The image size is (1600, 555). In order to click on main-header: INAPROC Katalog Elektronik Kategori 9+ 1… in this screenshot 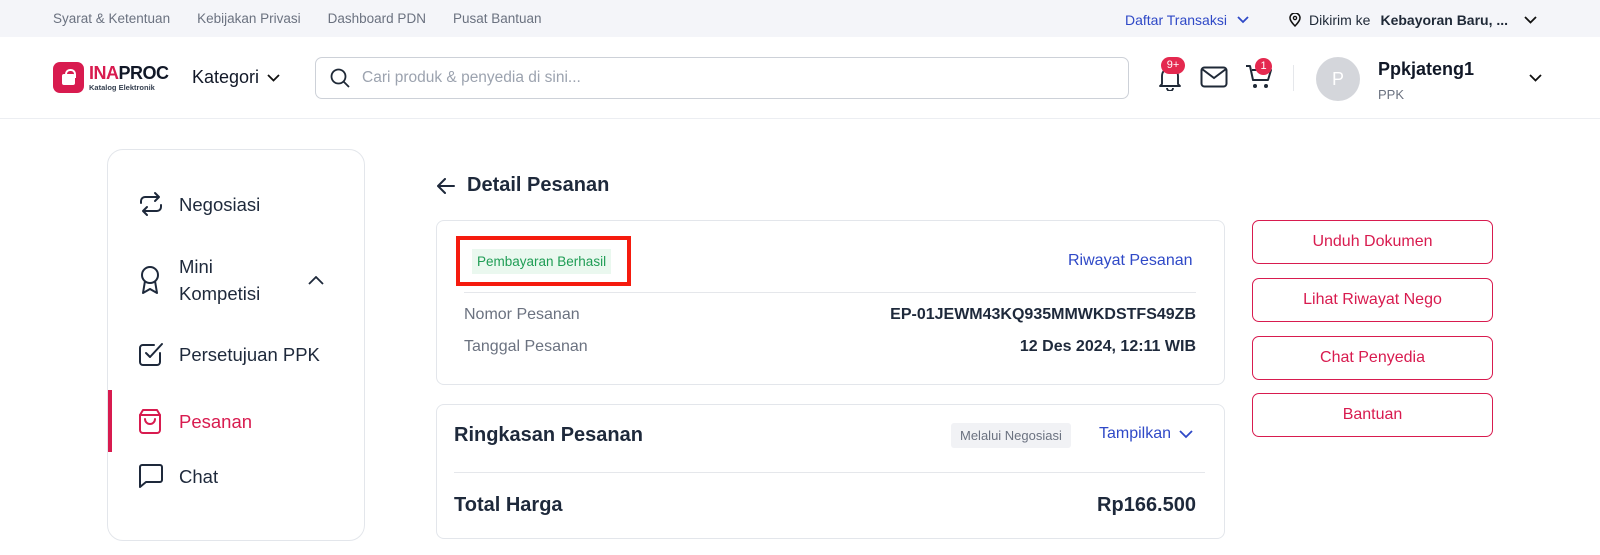, I will do `click(800, 78)`.